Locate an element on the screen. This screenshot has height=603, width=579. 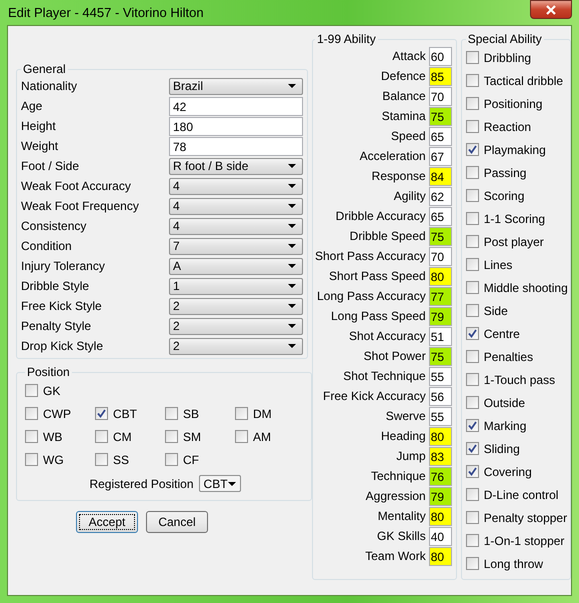
ability-value-field: 60 is located at coordinates (440, 56).